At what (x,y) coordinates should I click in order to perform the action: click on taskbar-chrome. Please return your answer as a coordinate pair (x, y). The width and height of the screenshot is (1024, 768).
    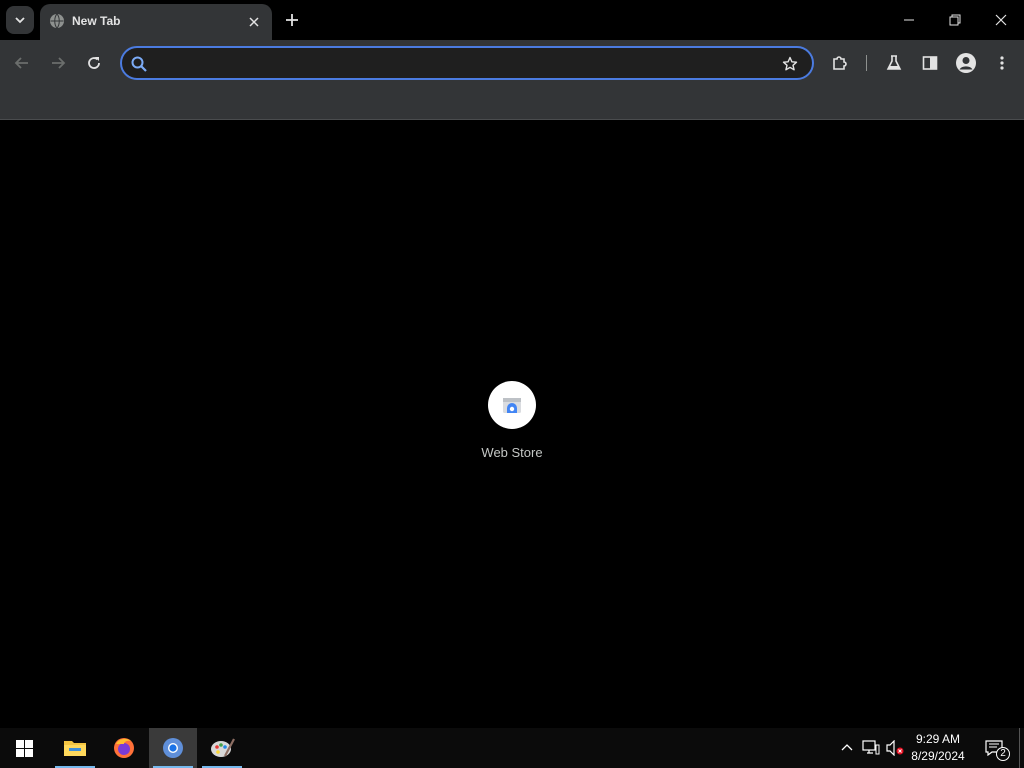
    Looking at the image, I should click on (173, 748).